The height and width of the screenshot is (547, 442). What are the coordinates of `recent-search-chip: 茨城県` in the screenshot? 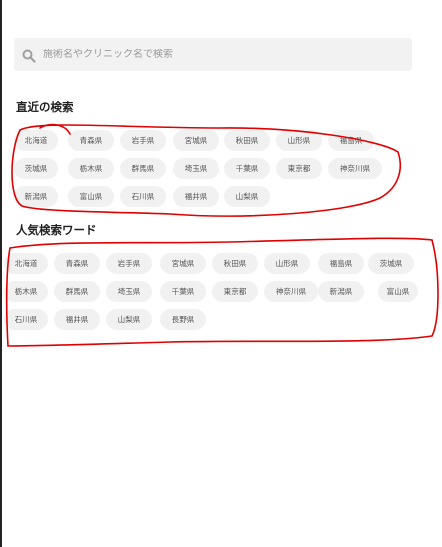 It's located at (36, 168).